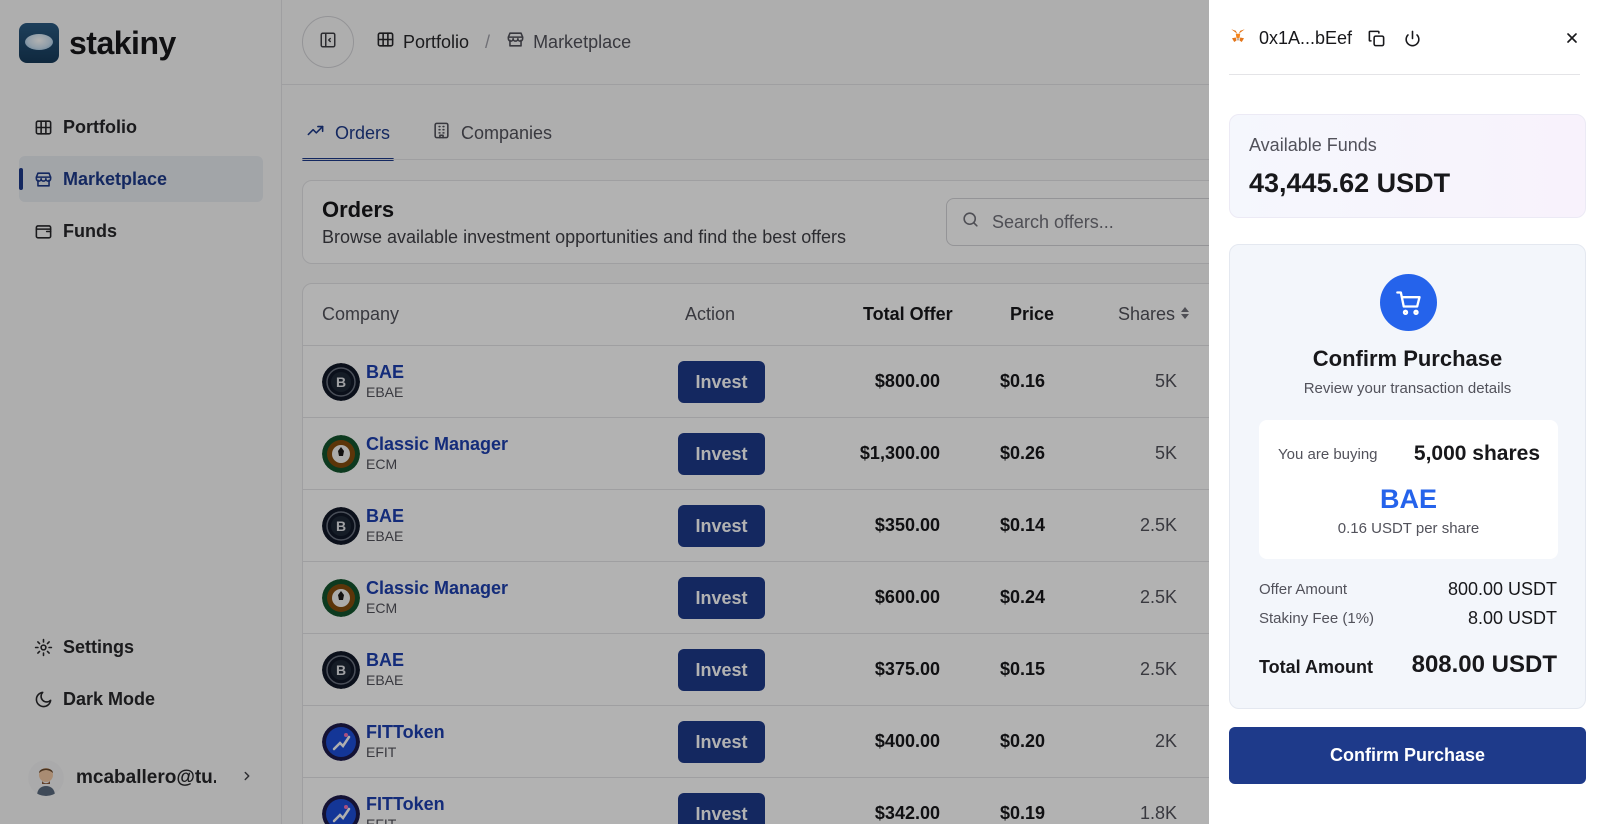 The height and width of the screenshot is (824, 1600). I want to click on wallet-row: 0x1A...bEef, so click(1326, 38).